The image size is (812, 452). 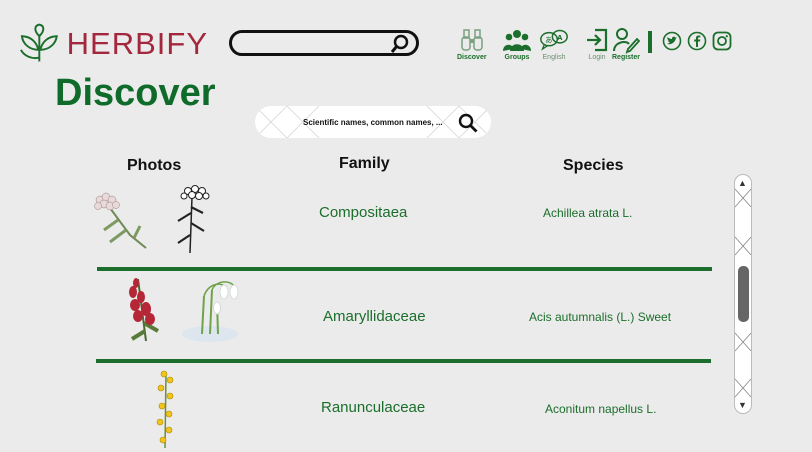 I want to click on family-cell: Compositaea, so click(x=363, y=212).